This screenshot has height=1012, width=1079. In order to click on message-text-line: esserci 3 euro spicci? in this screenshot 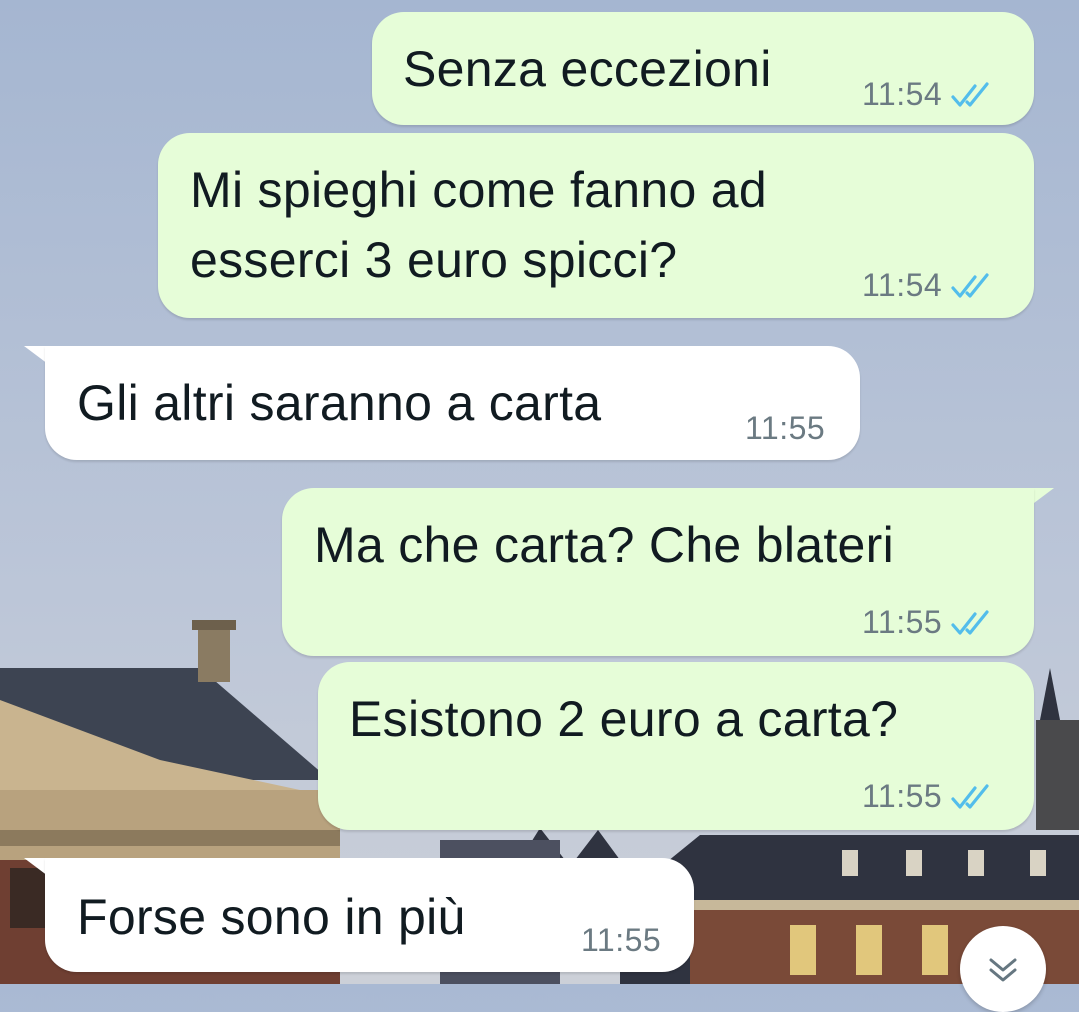, I will do `click(434, 260)`.